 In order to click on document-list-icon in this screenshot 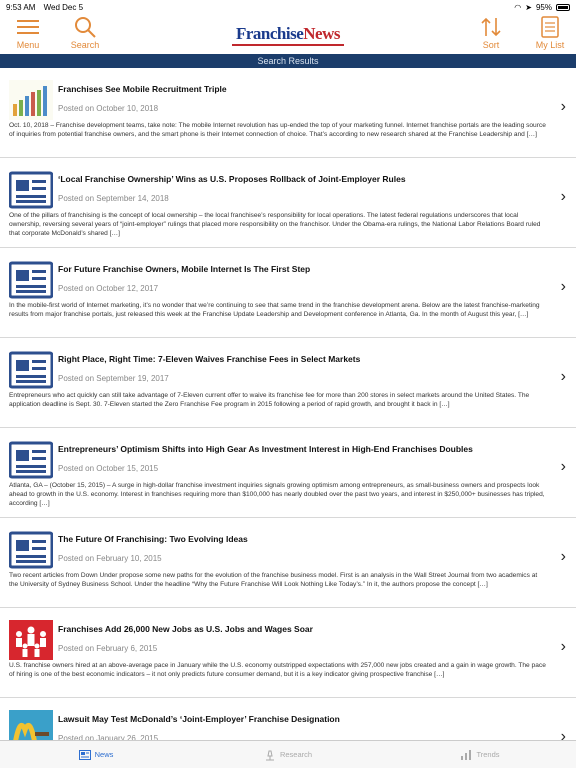, I will do `click(550, 27)`.